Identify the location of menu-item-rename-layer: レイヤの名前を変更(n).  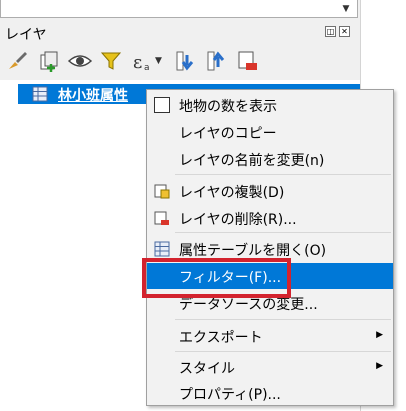
(270, 159).